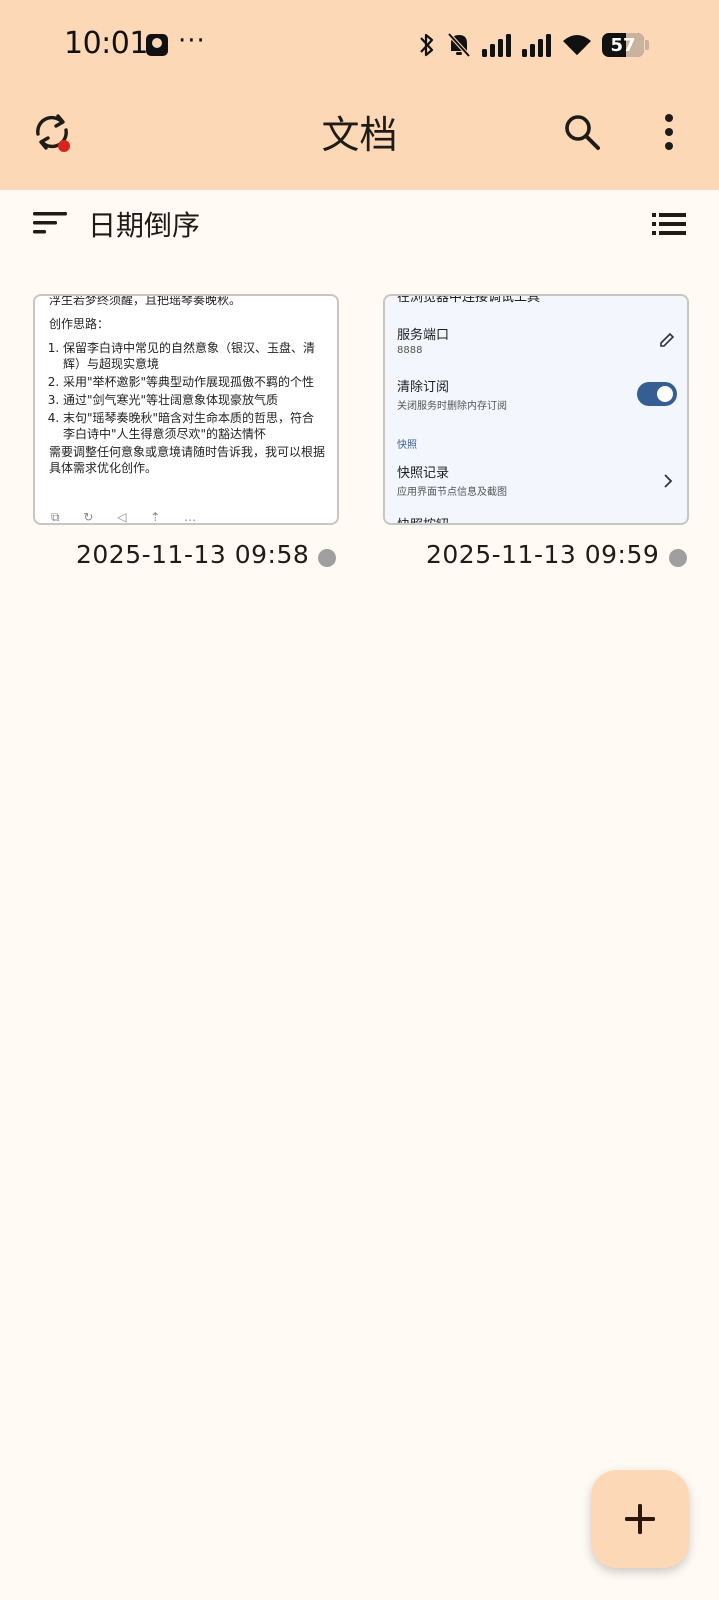 This screenshot has width=719, height=1600. What do you see at coordinates (193, 554) in the screenshot?
I see `document-date: 2025-11-13 09:58` at bounding box center [193, 554].